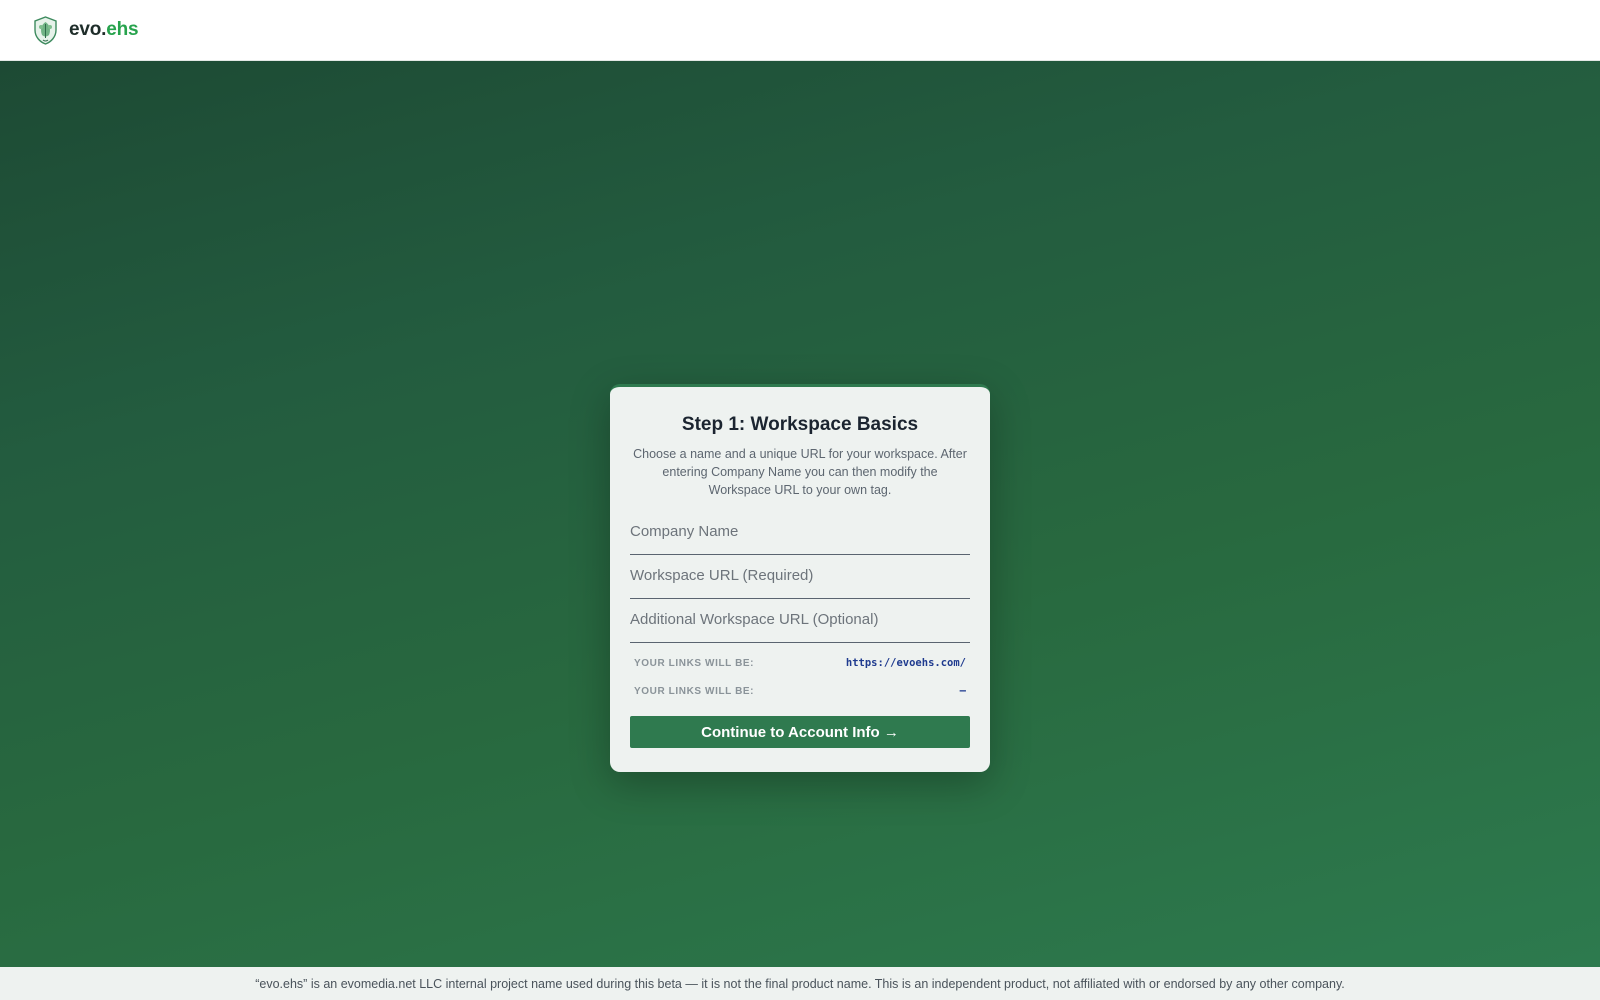 This screenshot has width=1600, height=1000. Describe the element at coordinates (905, 663) in the screenshot. I see `link-preview-value: https://evoehs.com/` at that location.